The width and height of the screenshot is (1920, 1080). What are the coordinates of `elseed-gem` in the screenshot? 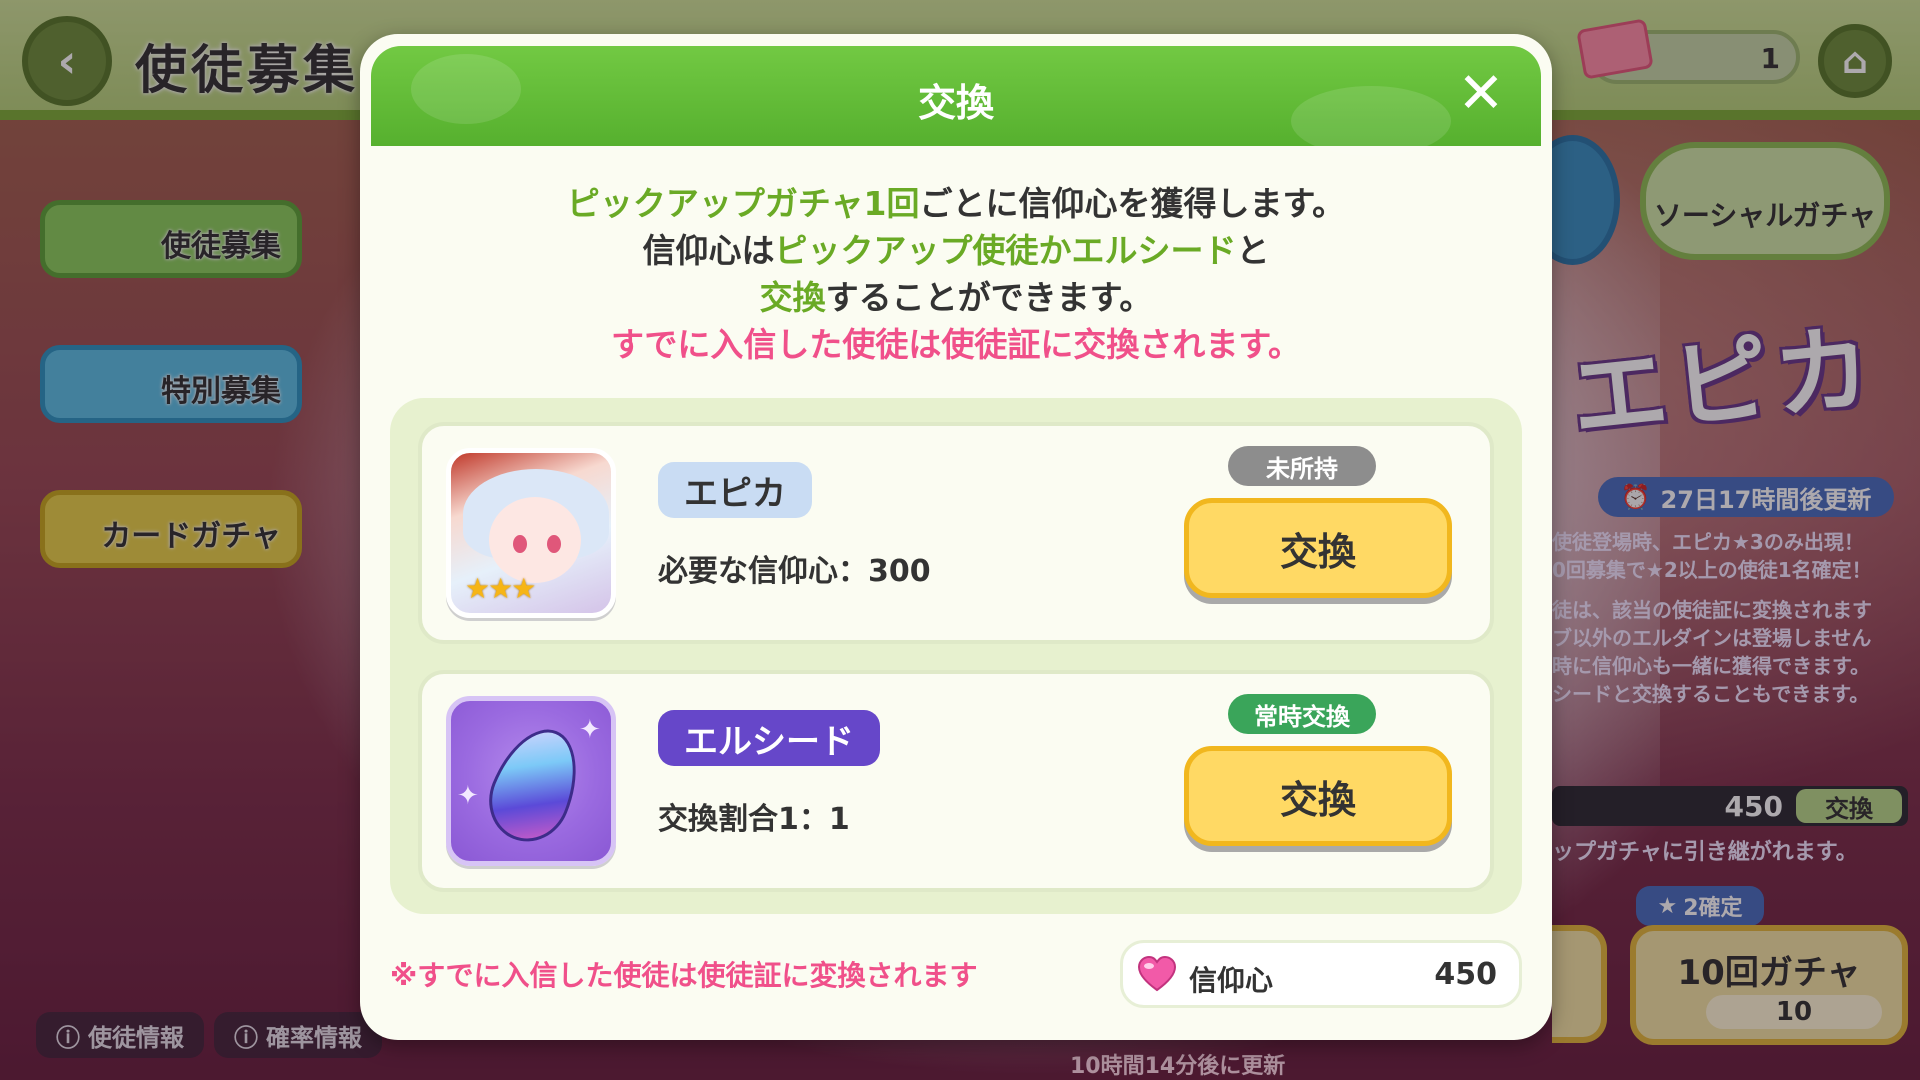 It's located at (535, 785).